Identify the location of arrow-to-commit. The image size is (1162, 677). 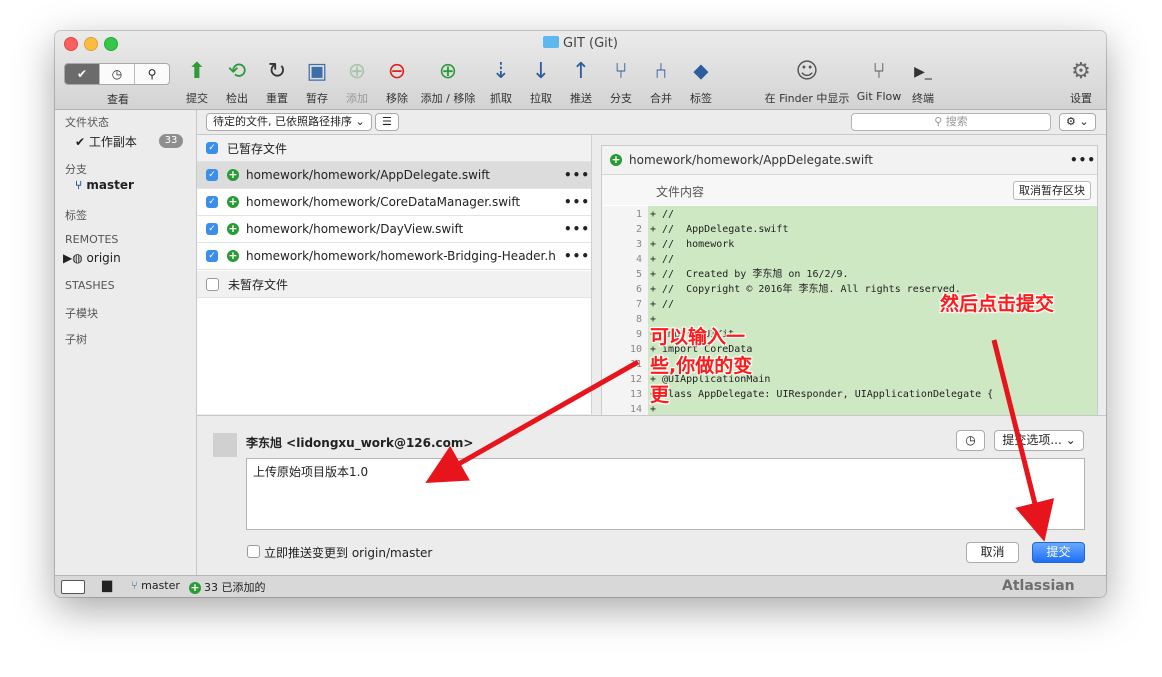
(1023, 440).